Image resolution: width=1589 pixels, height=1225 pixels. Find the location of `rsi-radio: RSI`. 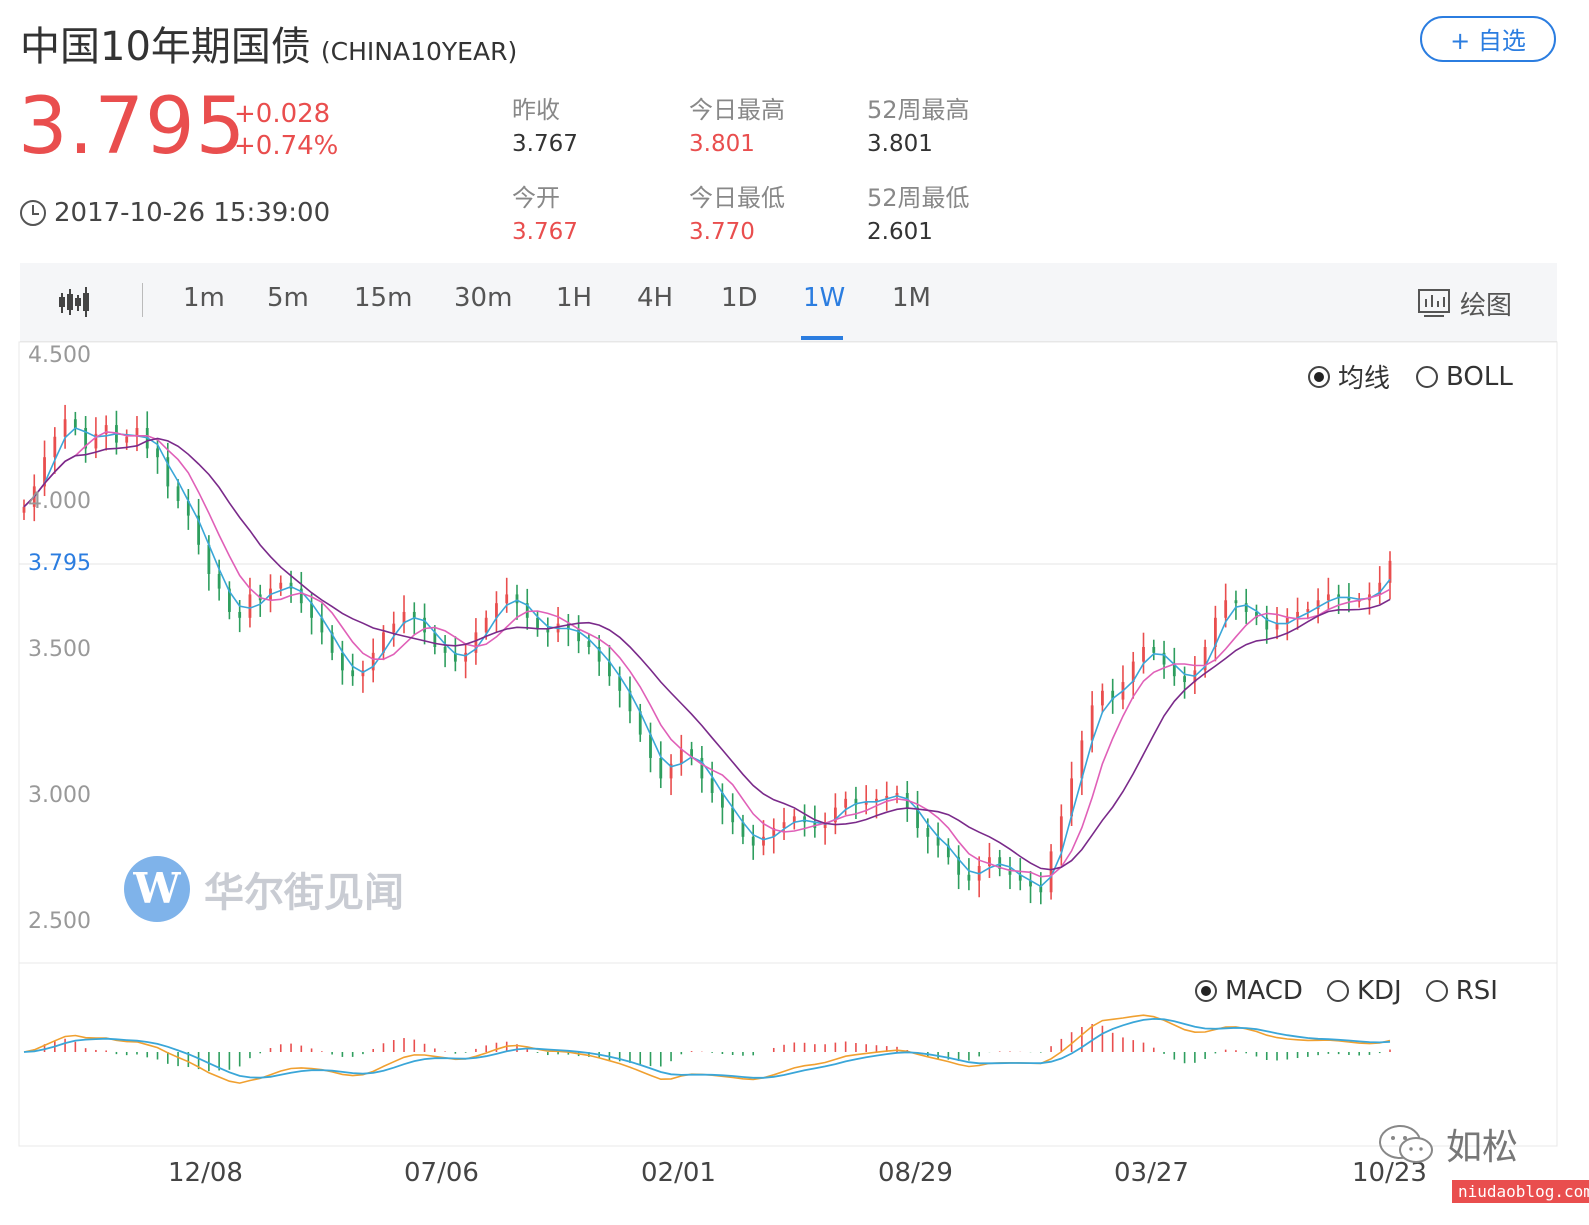

rsi-radio: RSI is located at coordinates (1461, 991).